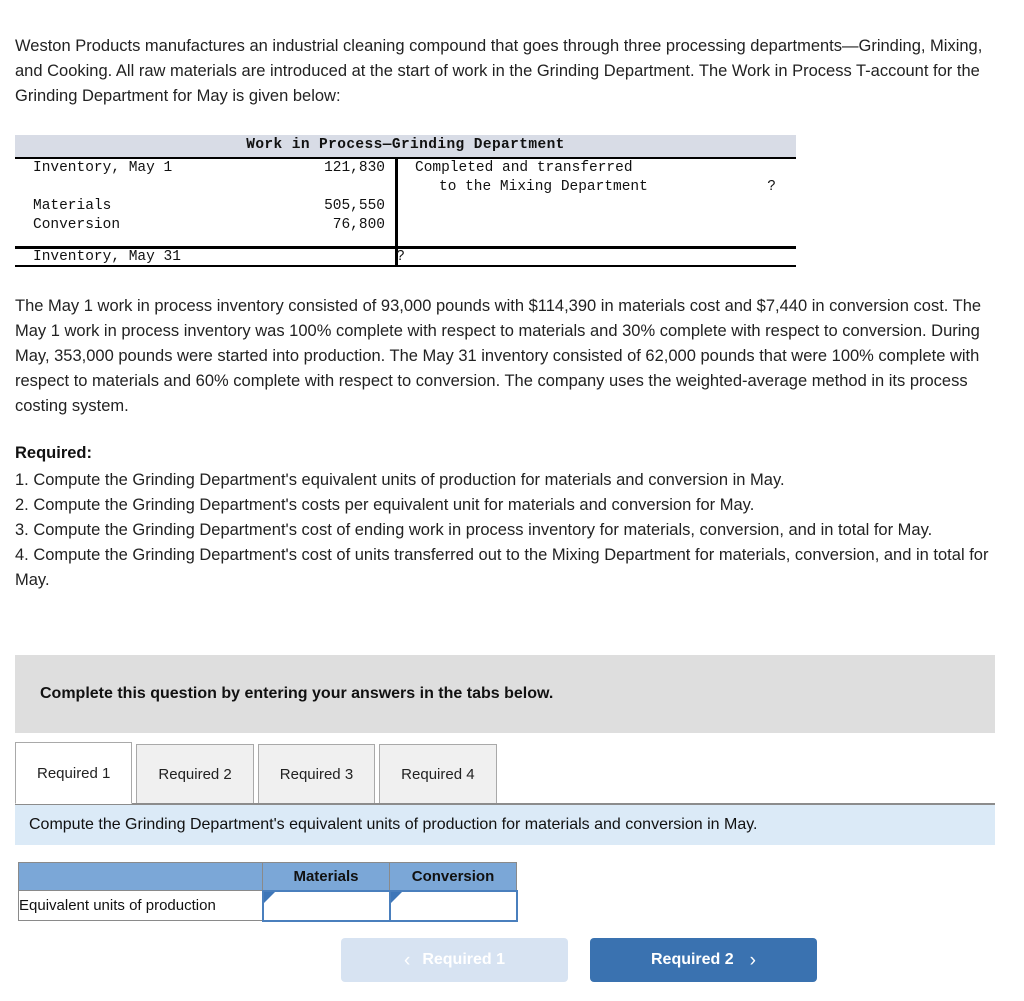 This screenshot has height=1001, width=1024. I want to click on materials-input-cell, so click(326, 905).